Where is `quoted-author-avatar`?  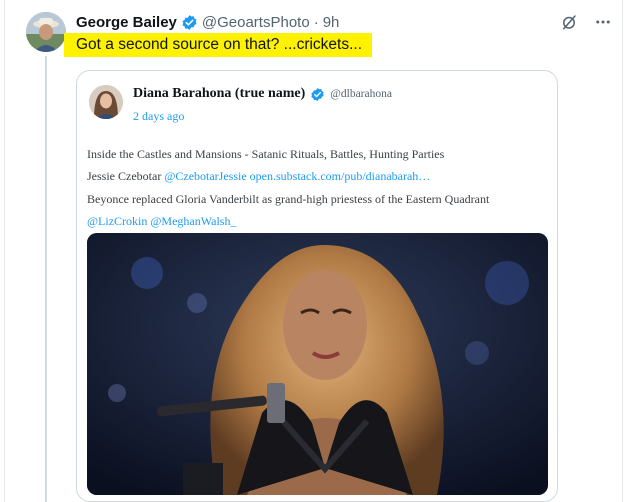 quoted-author-avatar is located at coordinates (106, 102).